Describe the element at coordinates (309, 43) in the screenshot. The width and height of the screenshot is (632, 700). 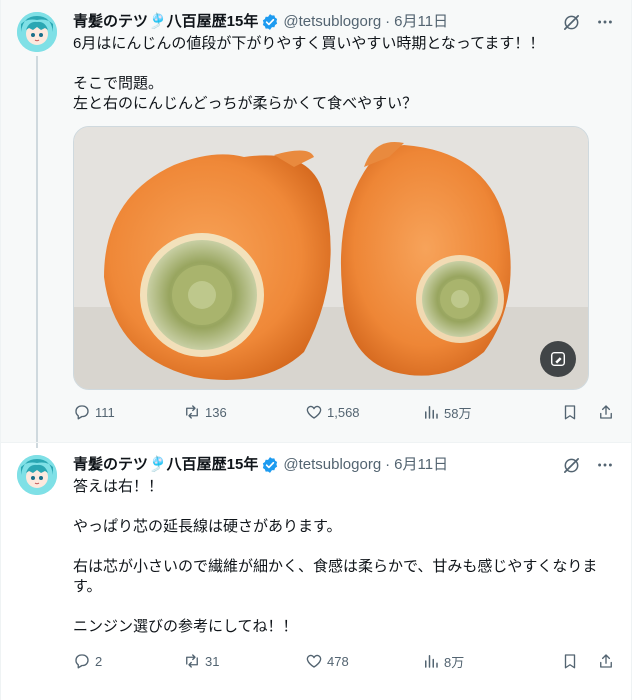
I see `tweet-text-line: 6月はにんじんの値段が下がりやすく買いやすい時期となってます！！` at that location.